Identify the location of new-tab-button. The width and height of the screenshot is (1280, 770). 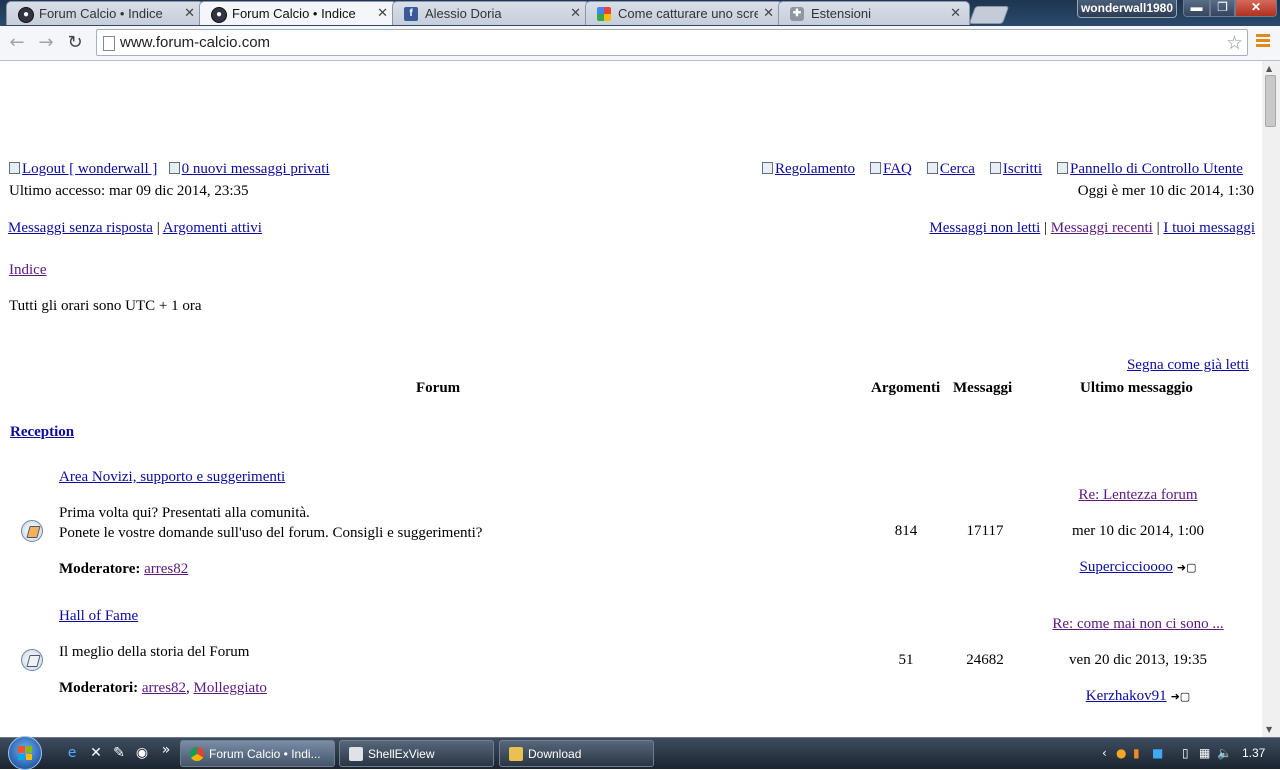
(989, 15).